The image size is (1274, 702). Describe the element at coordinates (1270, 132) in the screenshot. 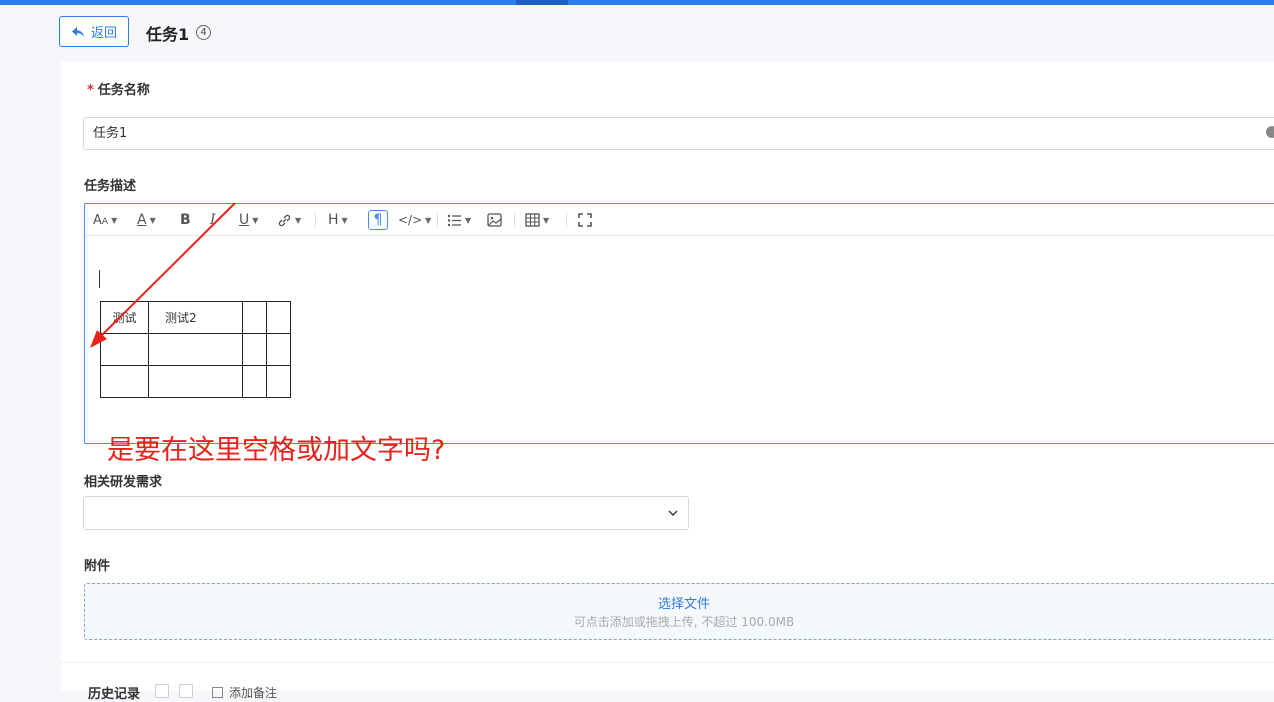

I see `palette-icon` at that location.